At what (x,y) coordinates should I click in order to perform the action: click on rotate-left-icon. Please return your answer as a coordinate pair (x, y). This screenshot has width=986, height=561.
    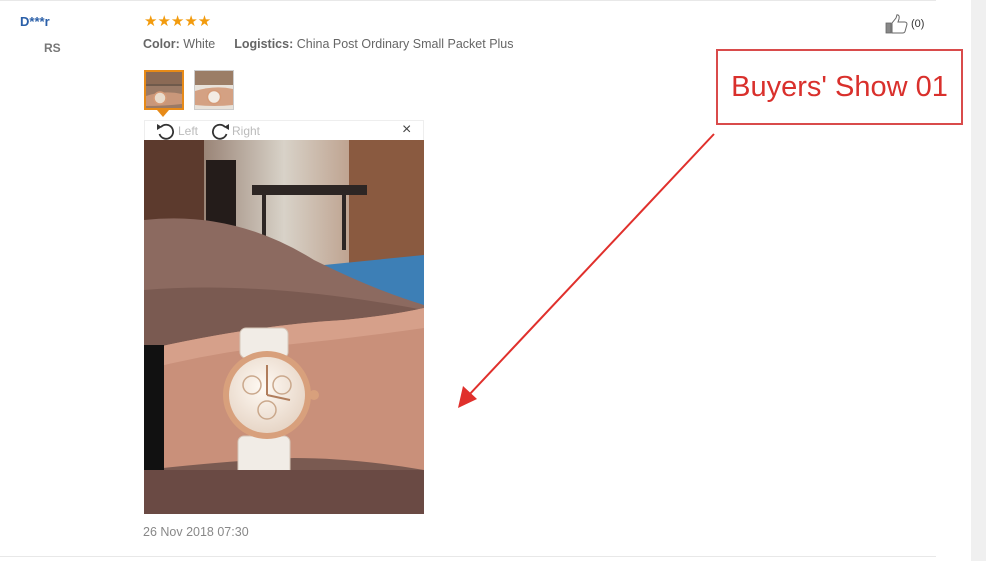
    Looking at the image, I should click on (166, 131).